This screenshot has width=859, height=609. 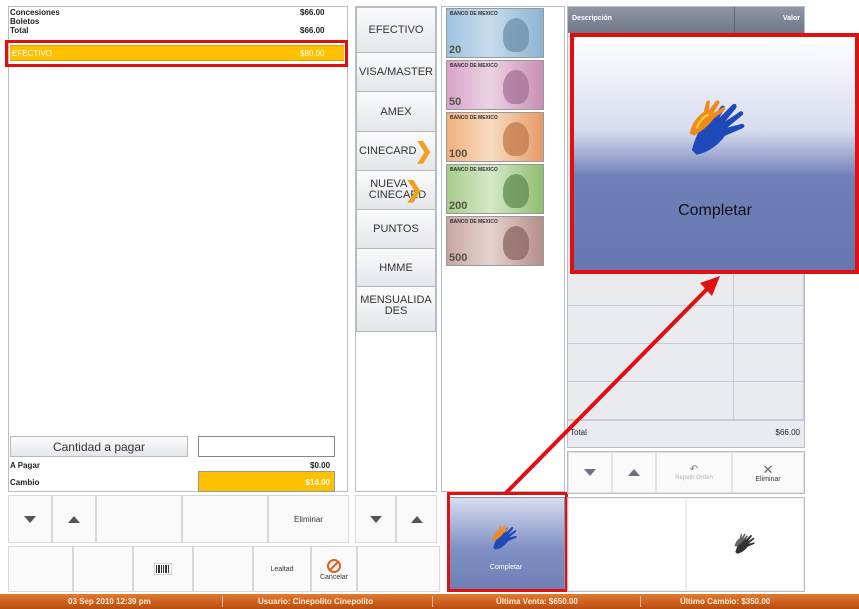 What do you see at coordinates (791, 18) in the screenshot?
I see `column-header-value: Valor` at bounding box center [791, 18].